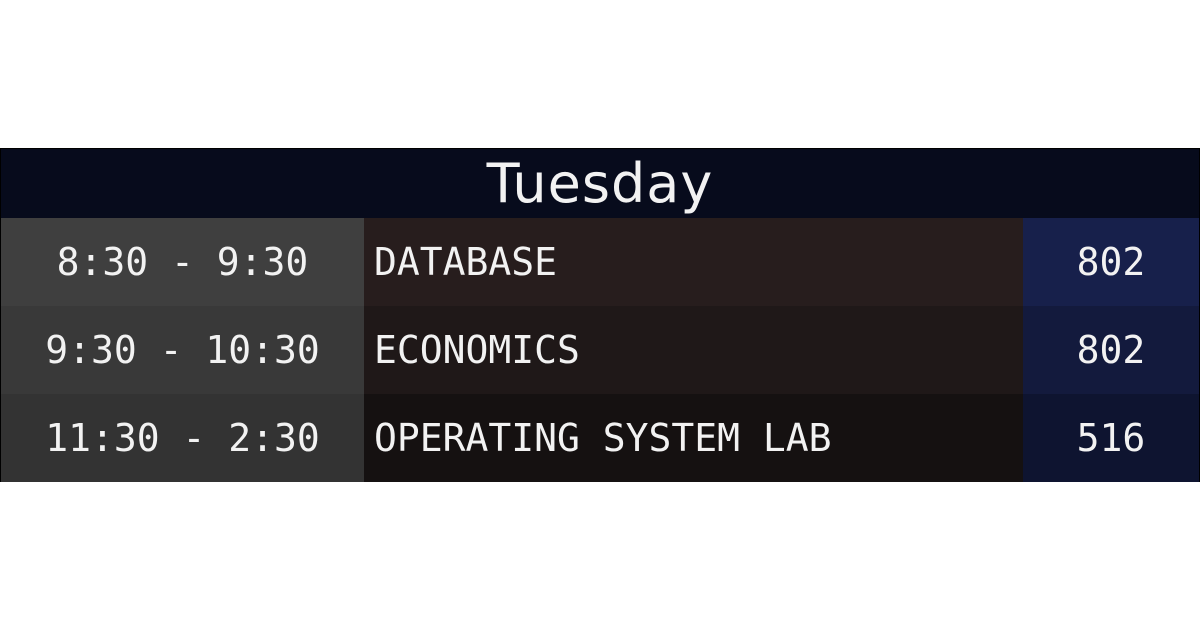 The height and width of the screenshot is (630, 1200). I want to click on schedule-row: 9:30 - 10:30 ECONOMICS 802, so click(600, 350).